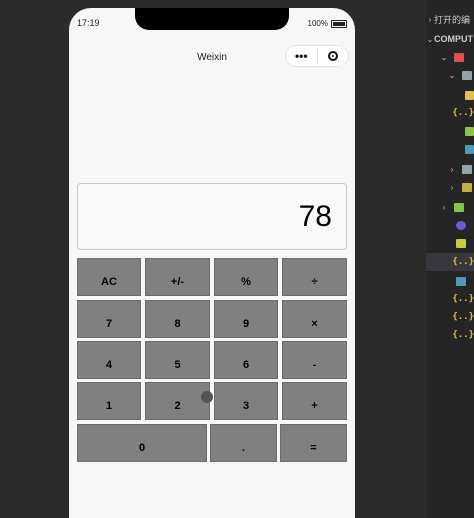 This screenshot has height=518, width=474. I want to click on open-editors-label: 打开的编, so click(452, 19).